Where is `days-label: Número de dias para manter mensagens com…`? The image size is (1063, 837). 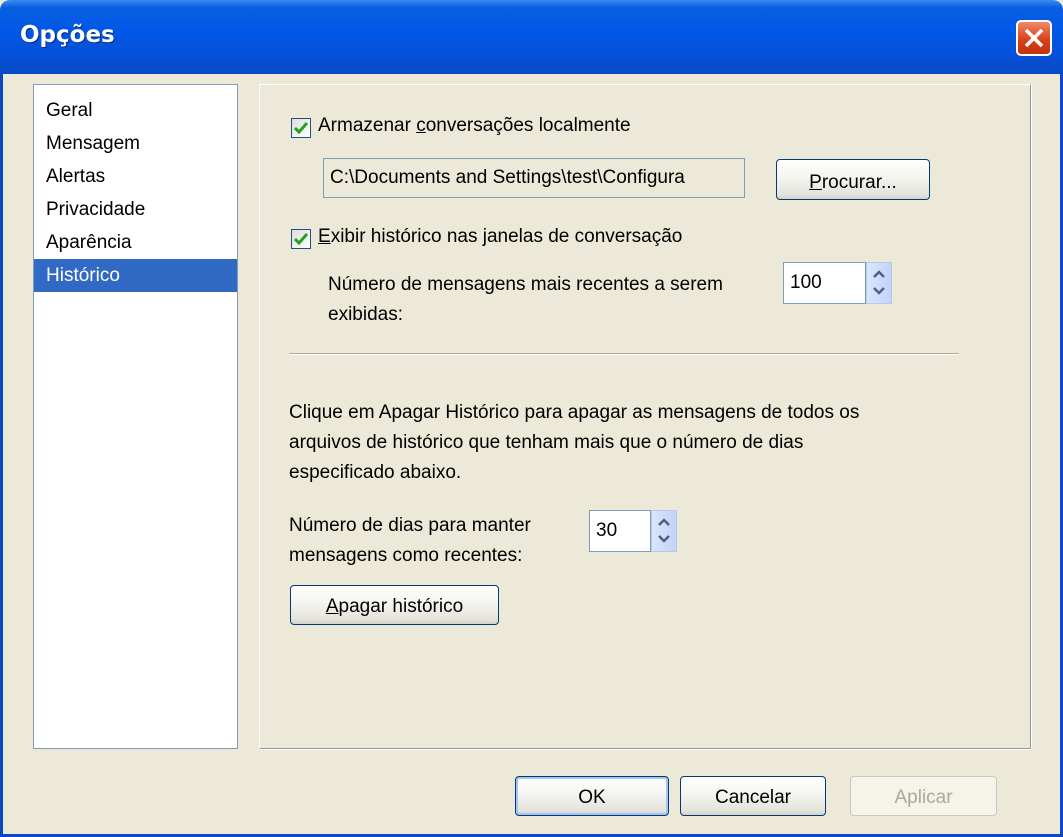 days-label: Número de dias para manter mensagens com… is located at coordinates (410, 540).